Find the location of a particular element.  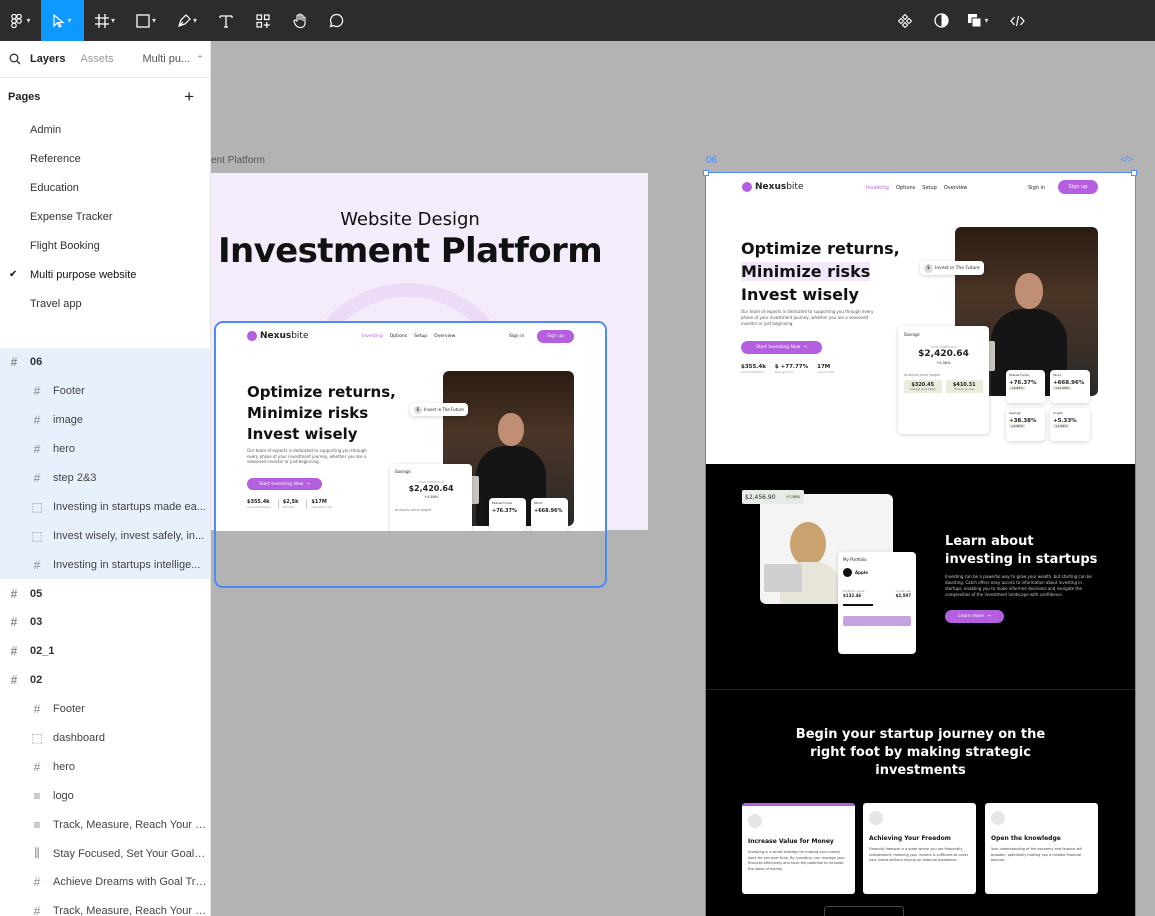

preview-signup: Sign up is located at coordinates (555, 336).